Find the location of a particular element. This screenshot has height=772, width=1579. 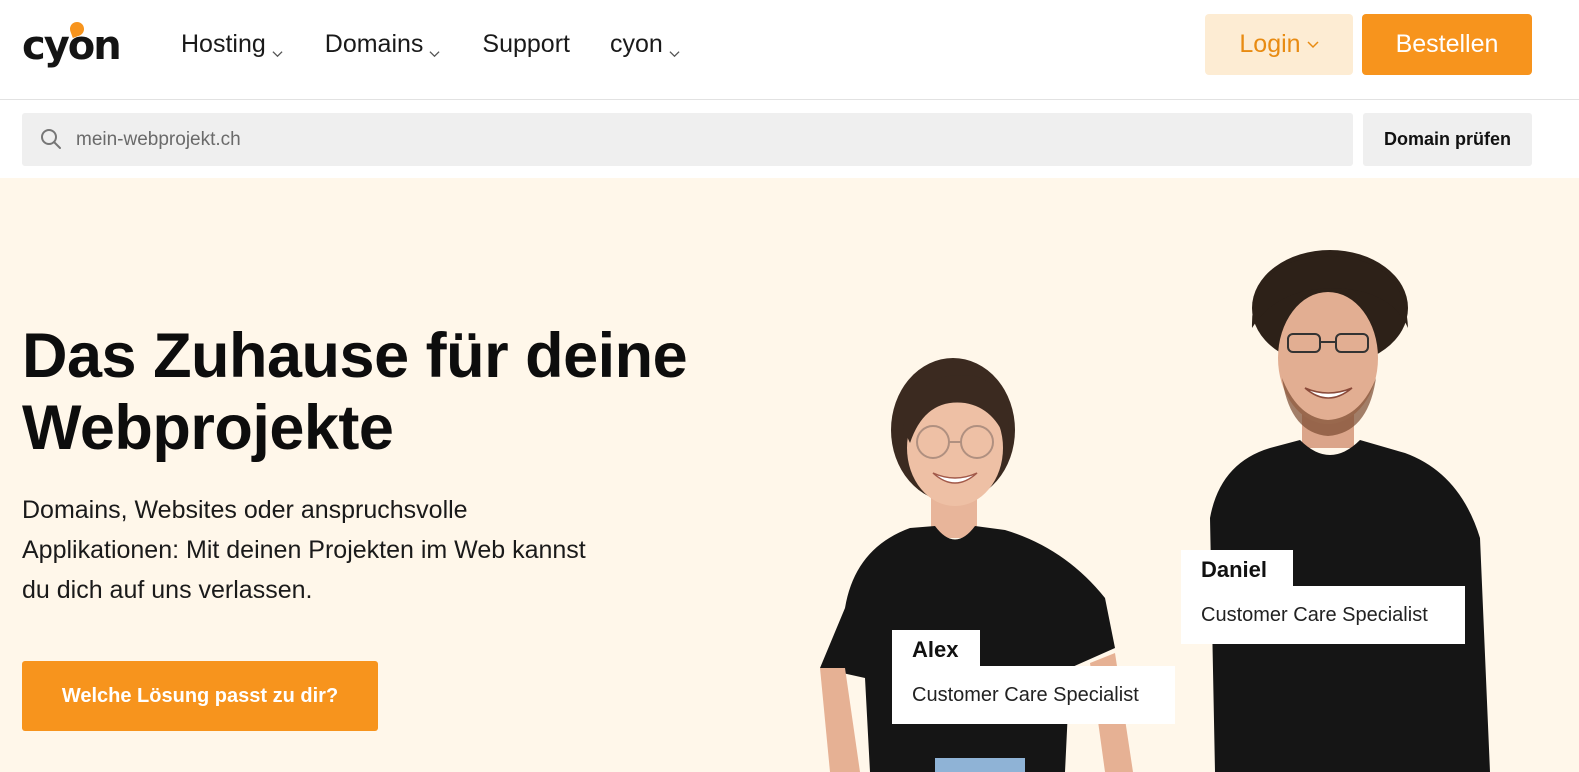

daniel-photo is located at coordinates (1350, 510).